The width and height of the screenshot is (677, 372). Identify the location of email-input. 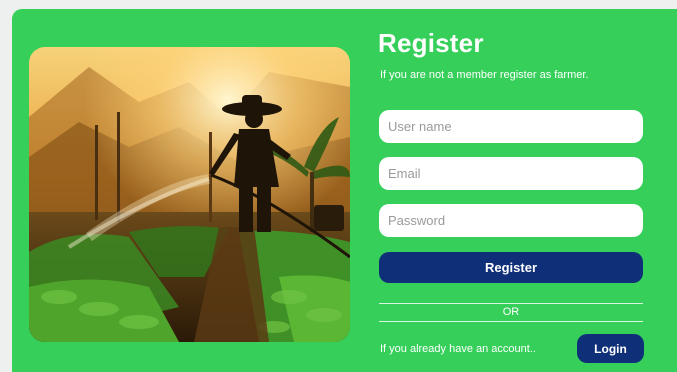
(511, 173).